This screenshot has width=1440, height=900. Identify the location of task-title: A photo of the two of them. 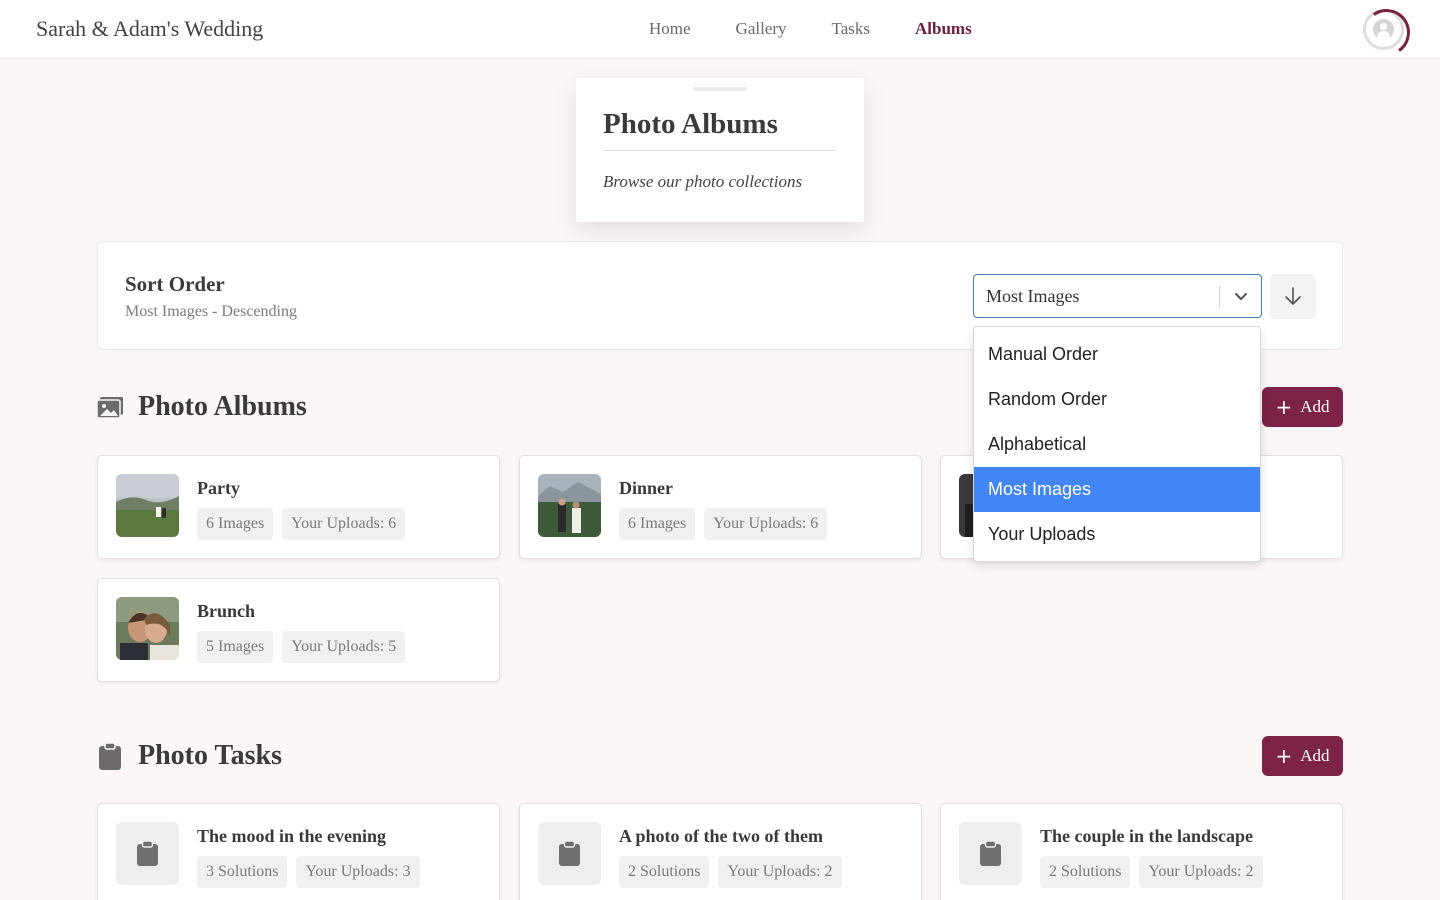
(721, 836).